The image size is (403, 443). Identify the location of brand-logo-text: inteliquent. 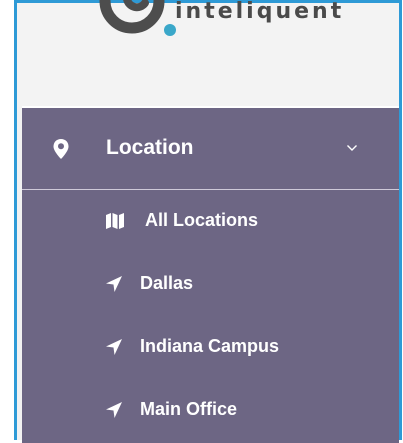
(260, 12).